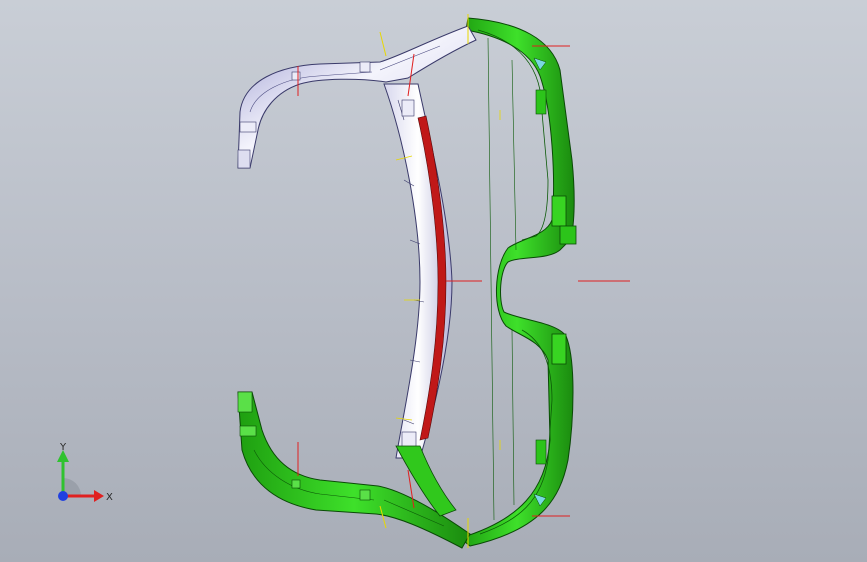 This screenshot has height=562, width=867. What do you see at coordinates (99, 496) in the screenshot?
I see `x-axis-arrowhead` at bounding box center [99, 496].